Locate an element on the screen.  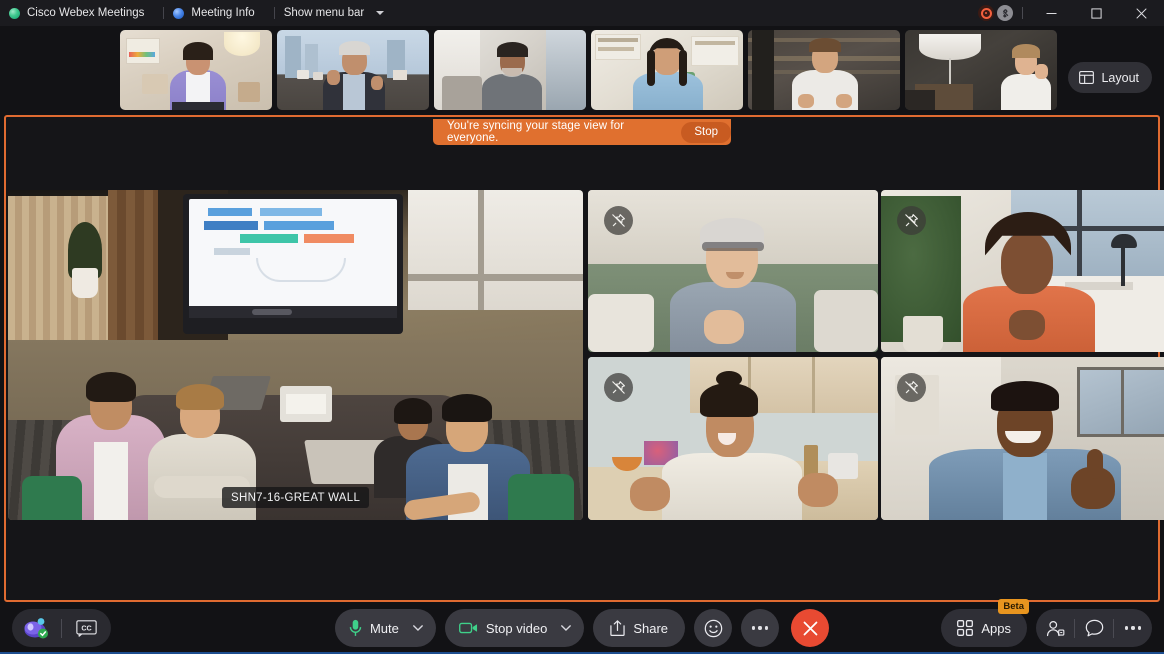
apps-label: Apps is located at coordinates (996, 628).